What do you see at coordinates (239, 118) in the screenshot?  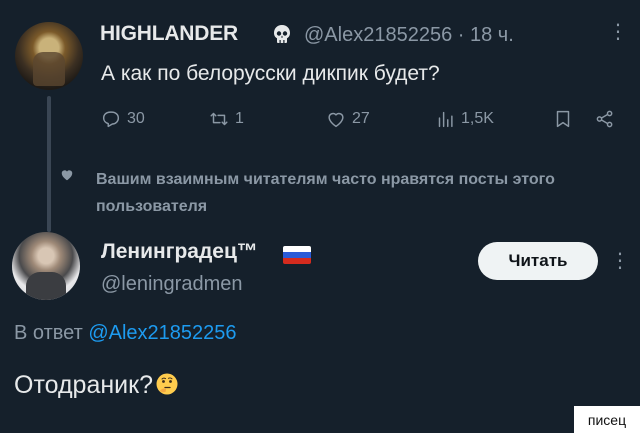 I see `retweet-count: 1` at bounding box center [239, 118].